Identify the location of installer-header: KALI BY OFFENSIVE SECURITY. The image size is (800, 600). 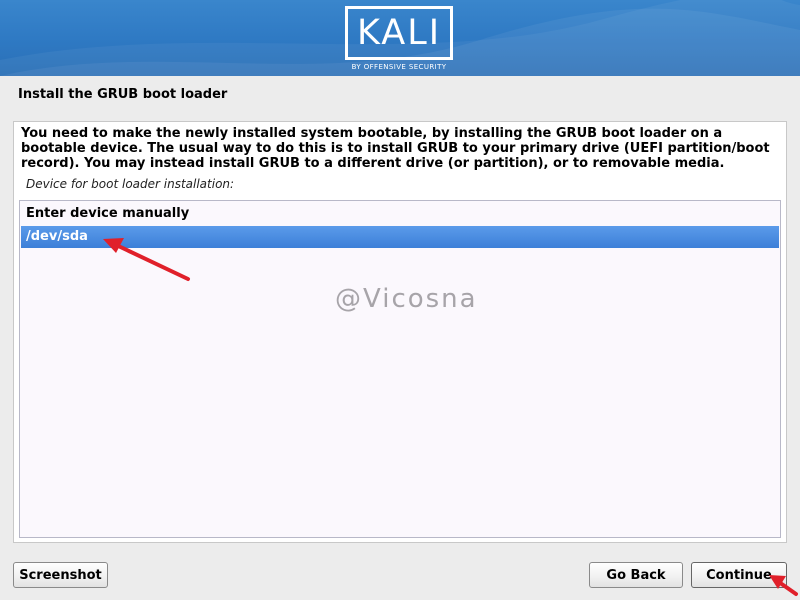
(400, 38).